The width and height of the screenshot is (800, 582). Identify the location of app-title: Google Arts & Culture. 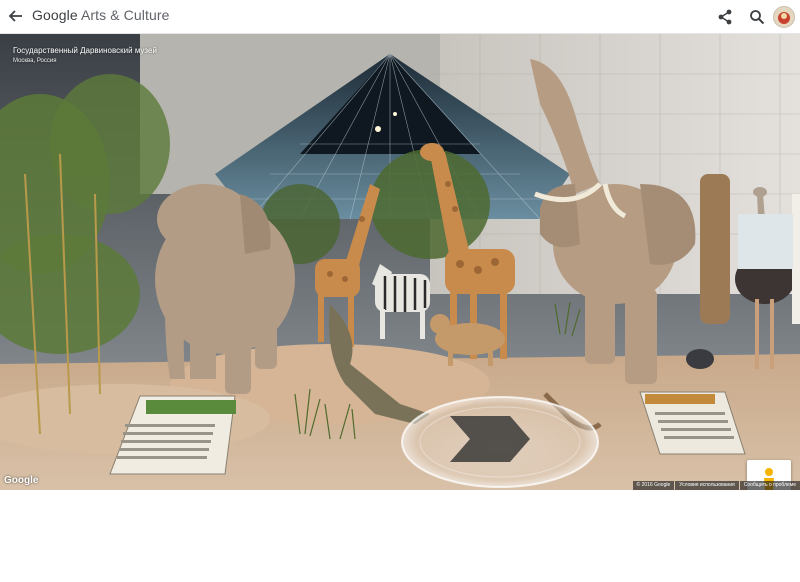
(101, 15).